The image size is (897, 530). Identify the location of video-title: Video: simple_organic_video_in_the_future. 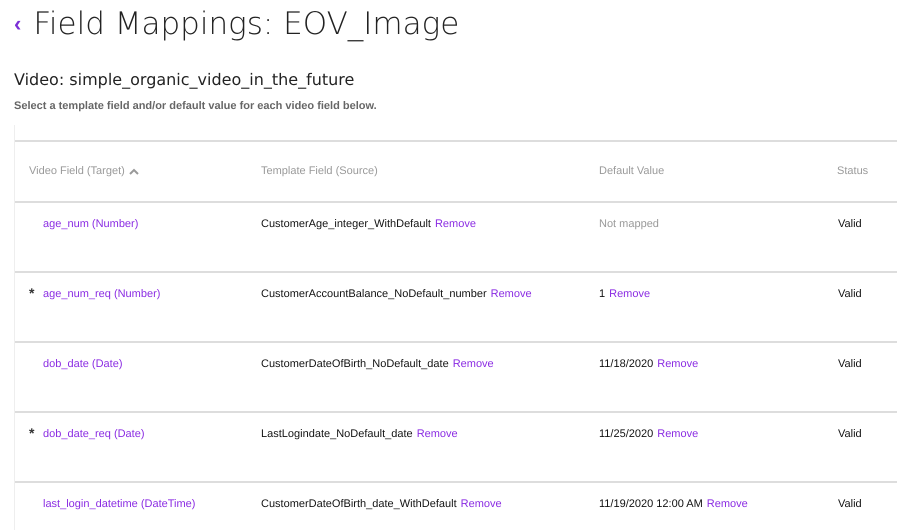
(185, 80).